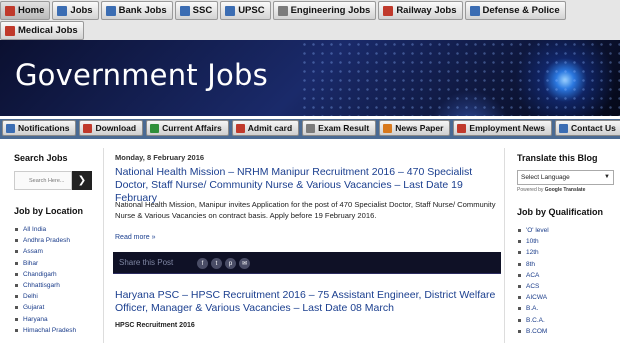 The height and width of the screenshot is (343, 620). I want to click on search-submit-button: ❯, so click(82, 180).